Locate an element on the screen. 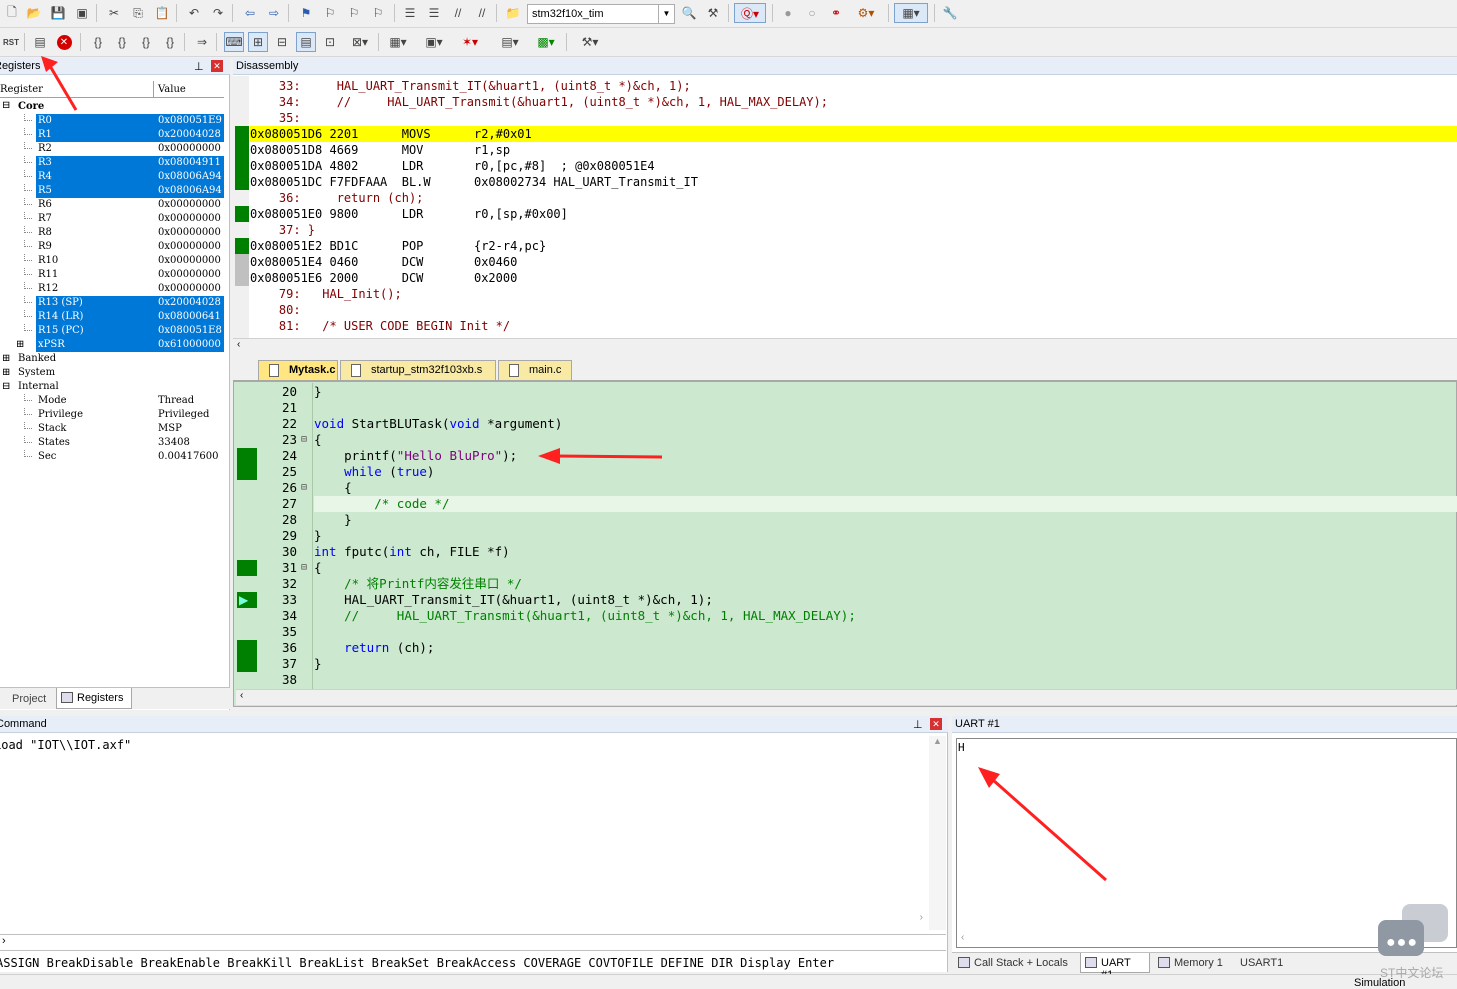  annotation-arrow-registers is located at coordinates (59, 83).